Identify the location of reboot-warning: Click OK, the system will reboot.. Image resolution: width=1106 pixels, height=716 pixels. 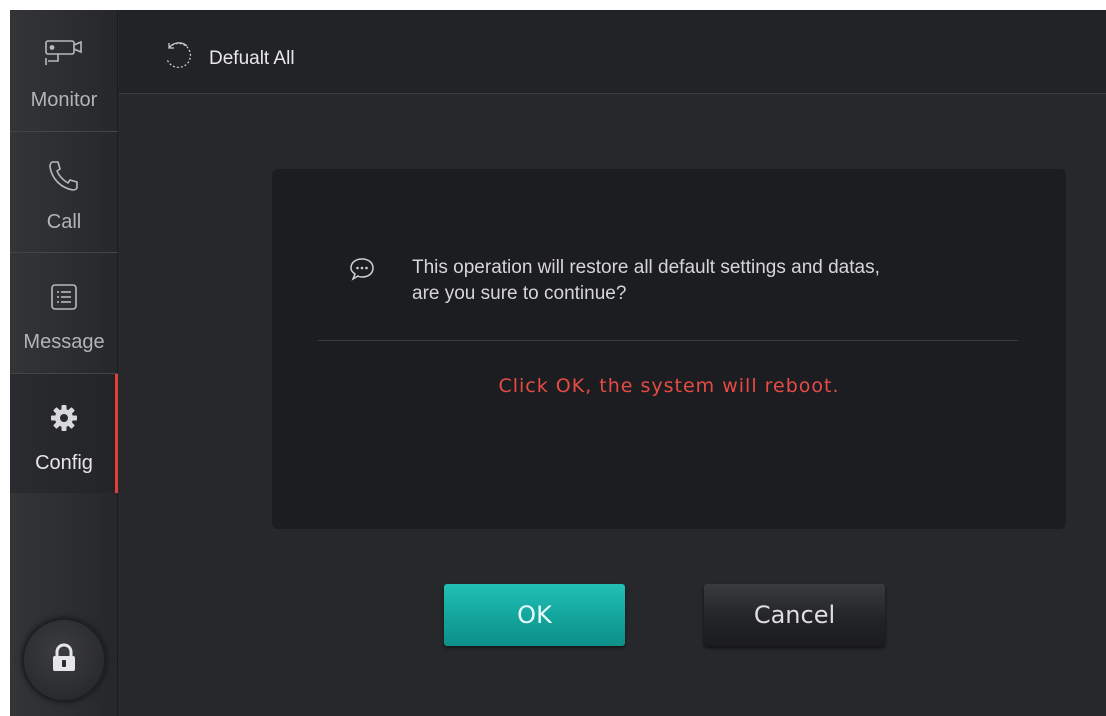
(669, 386).